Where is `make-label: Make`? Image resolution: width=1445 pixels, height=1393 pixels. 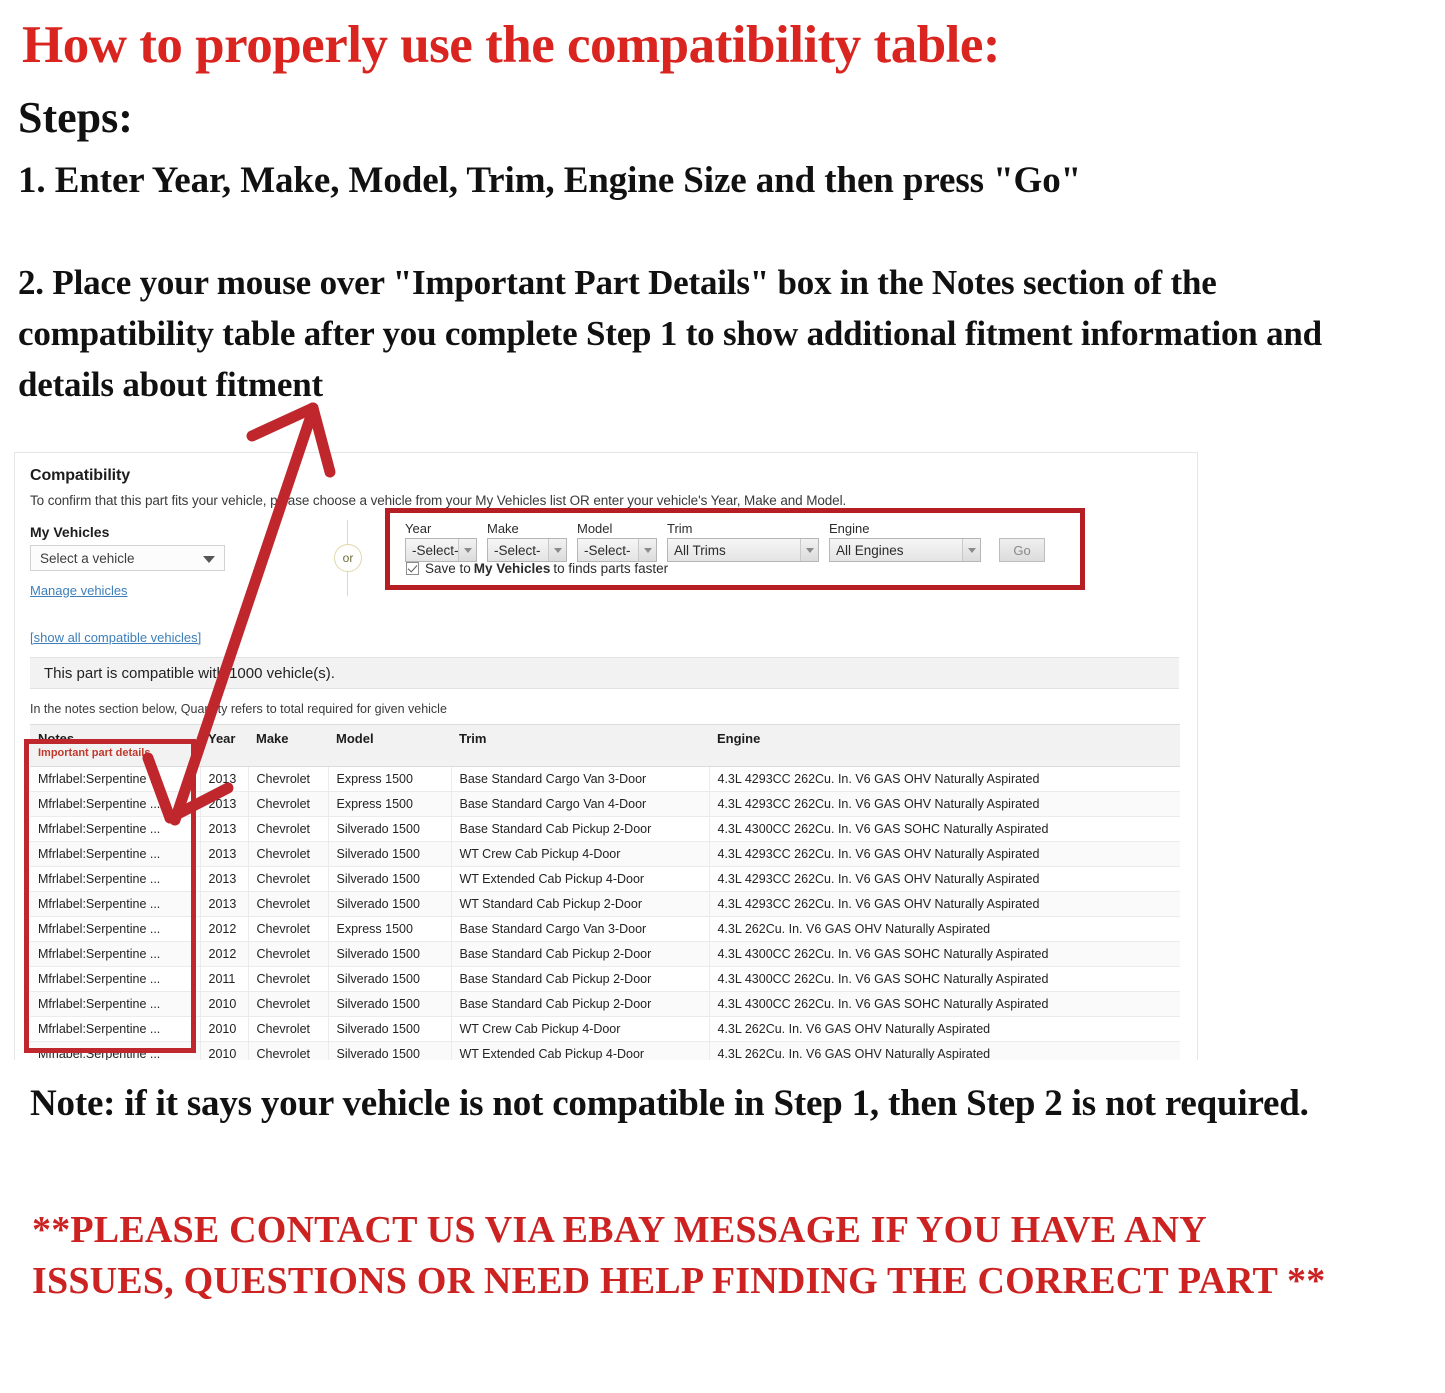
make-label: Make is located at coordinates (503, 528).